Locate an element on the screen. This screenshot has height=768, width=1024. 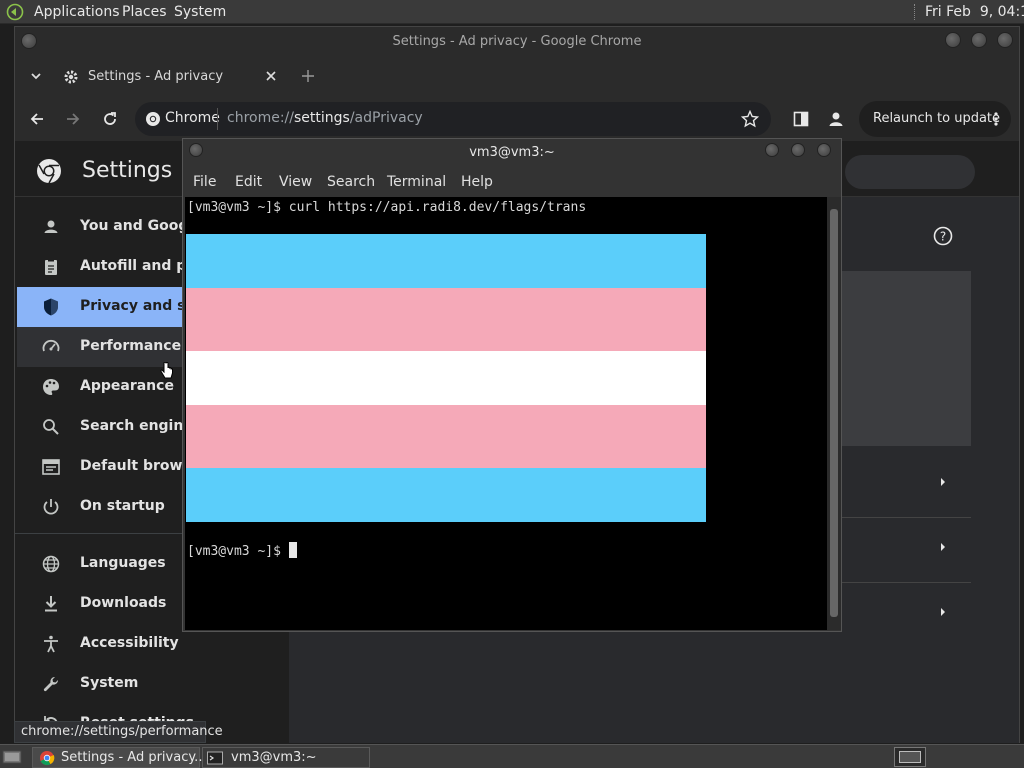
status-url-text: chrome://settings/performance is located at coordinates (122, 731).